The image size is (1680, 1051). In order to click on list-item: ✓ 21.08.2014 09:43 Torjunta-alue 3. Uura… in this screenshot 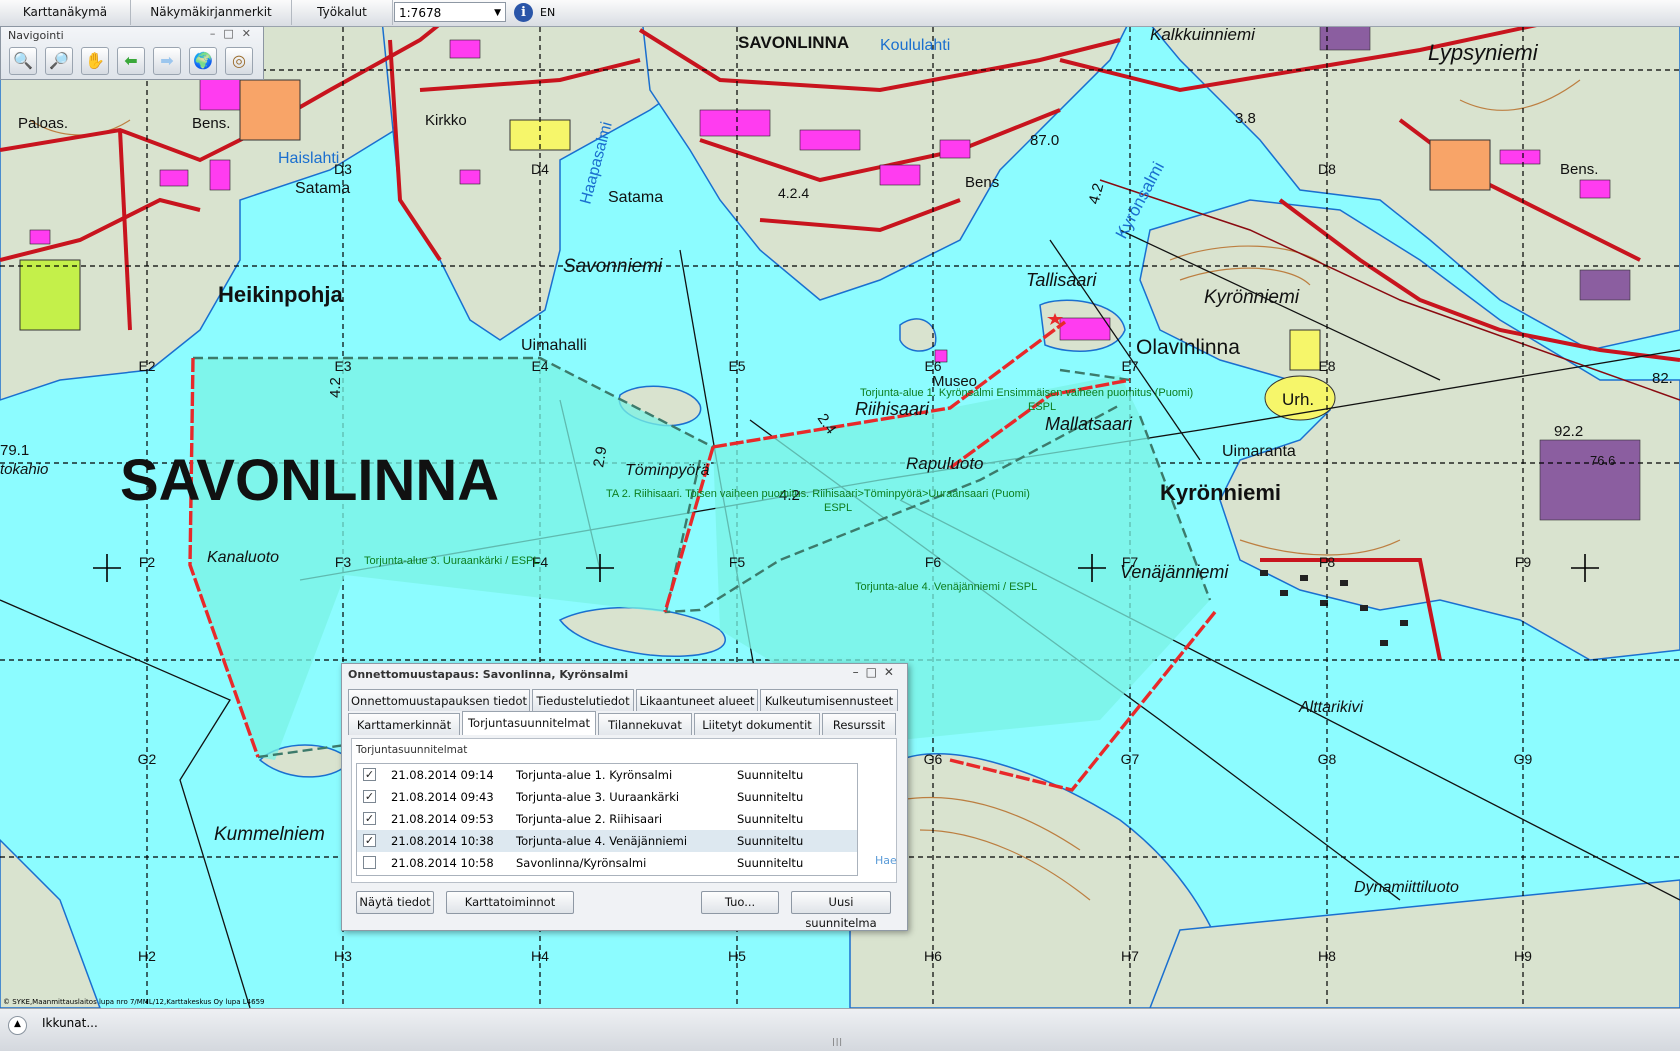, I will do `click(607, 797)`.